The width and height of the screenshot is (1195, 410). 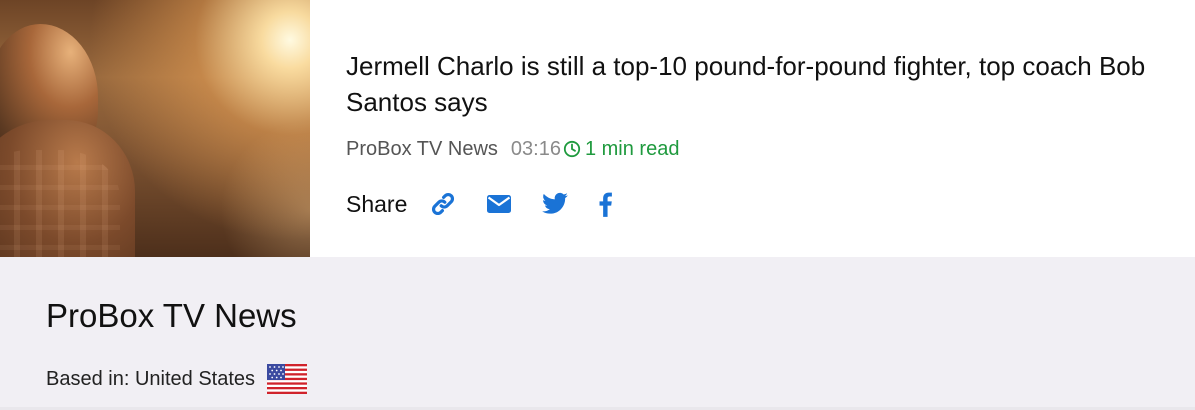 I want to click on read-time: 1 min read, so click(x=632, y=148).